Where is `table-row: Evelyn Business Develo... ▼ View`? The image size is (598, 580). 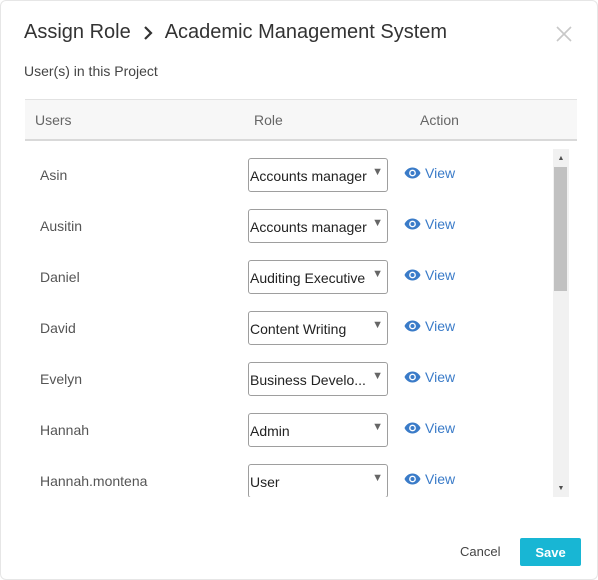 table-row: Evelyn Business Develo... ▼ View is located at coordinates (289, 378).